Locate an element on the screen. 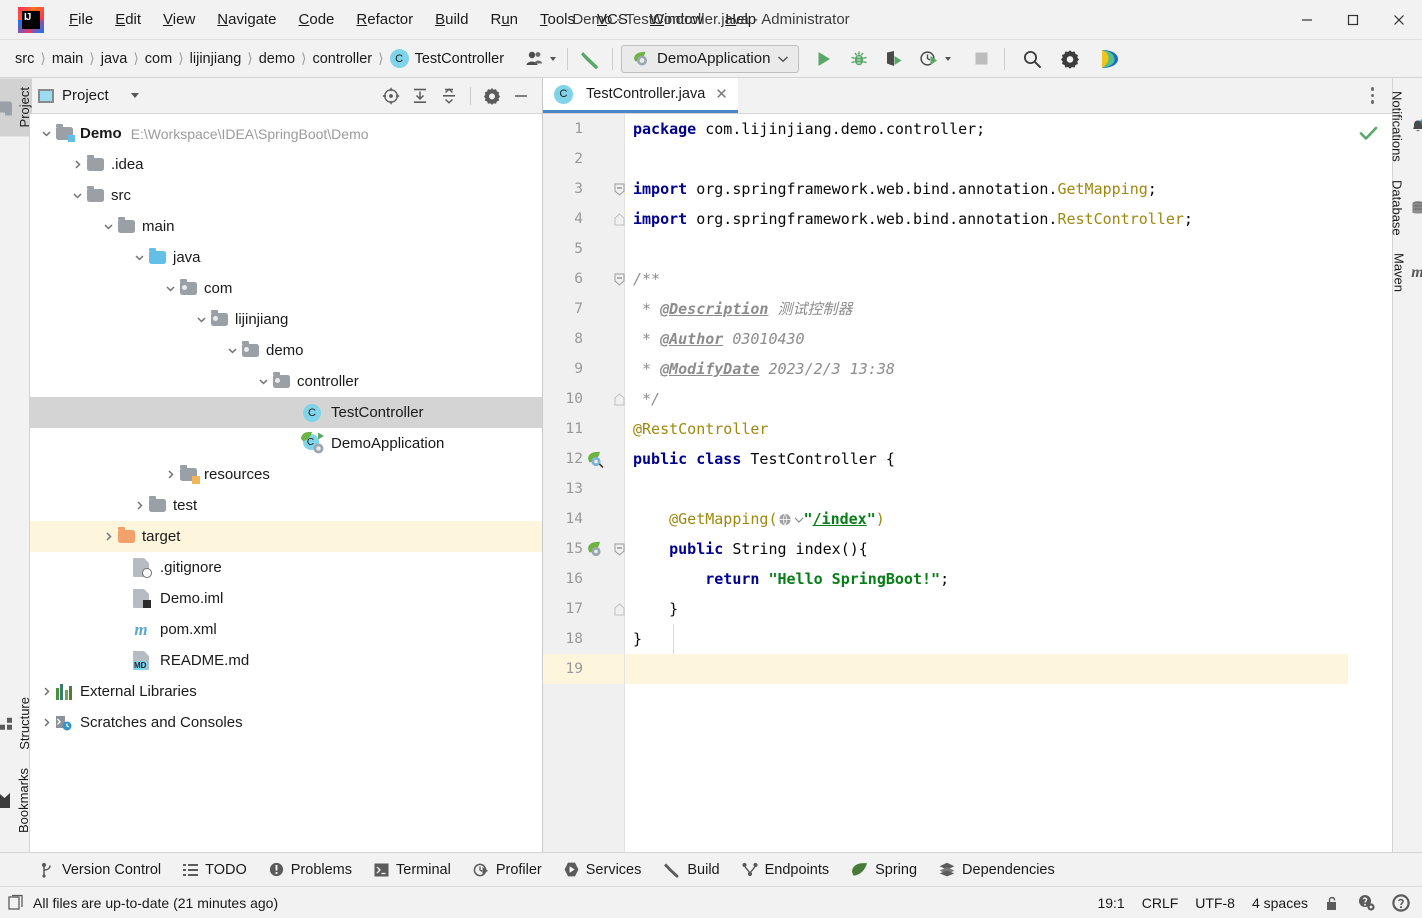 The height and width of the screenshot is (918, 1422). file-encoding: UTF-8 is located at coordinates (1215, 903).